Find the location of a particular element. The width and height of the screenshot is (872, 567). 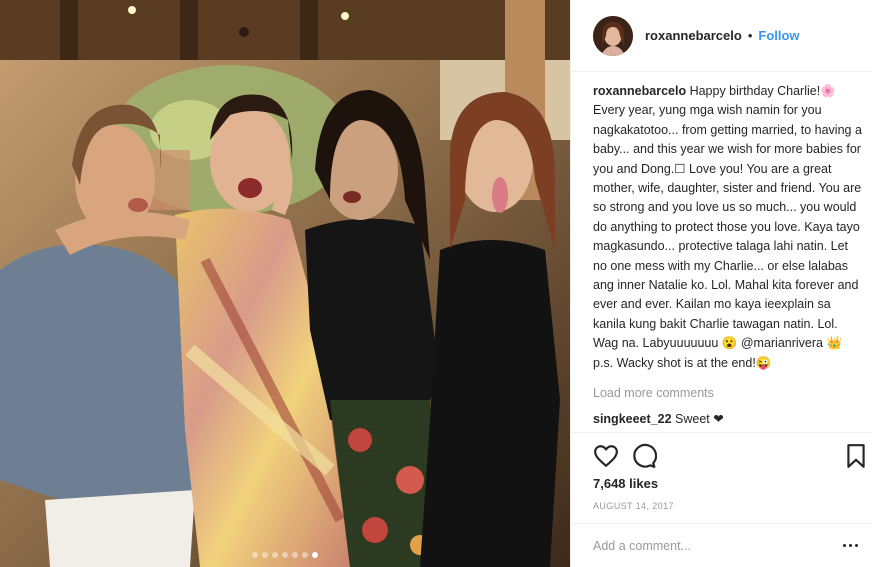

heart-icon is located at coordinates (606, 456).